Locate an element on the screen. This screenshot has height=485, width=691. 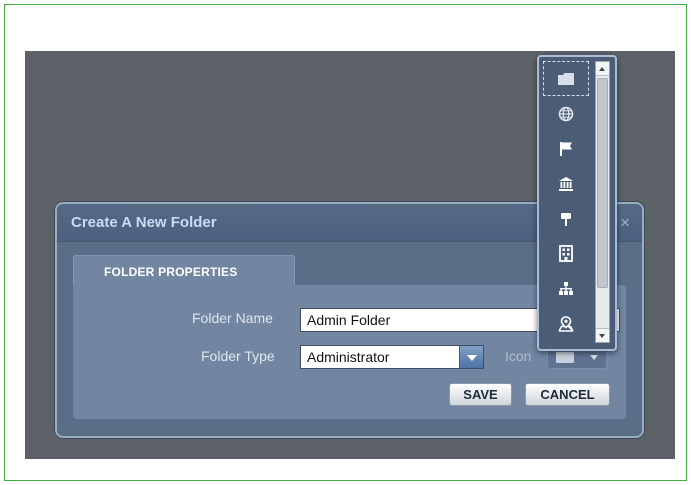
icon-picker-scrollbar is located at coordinates (602, 202).